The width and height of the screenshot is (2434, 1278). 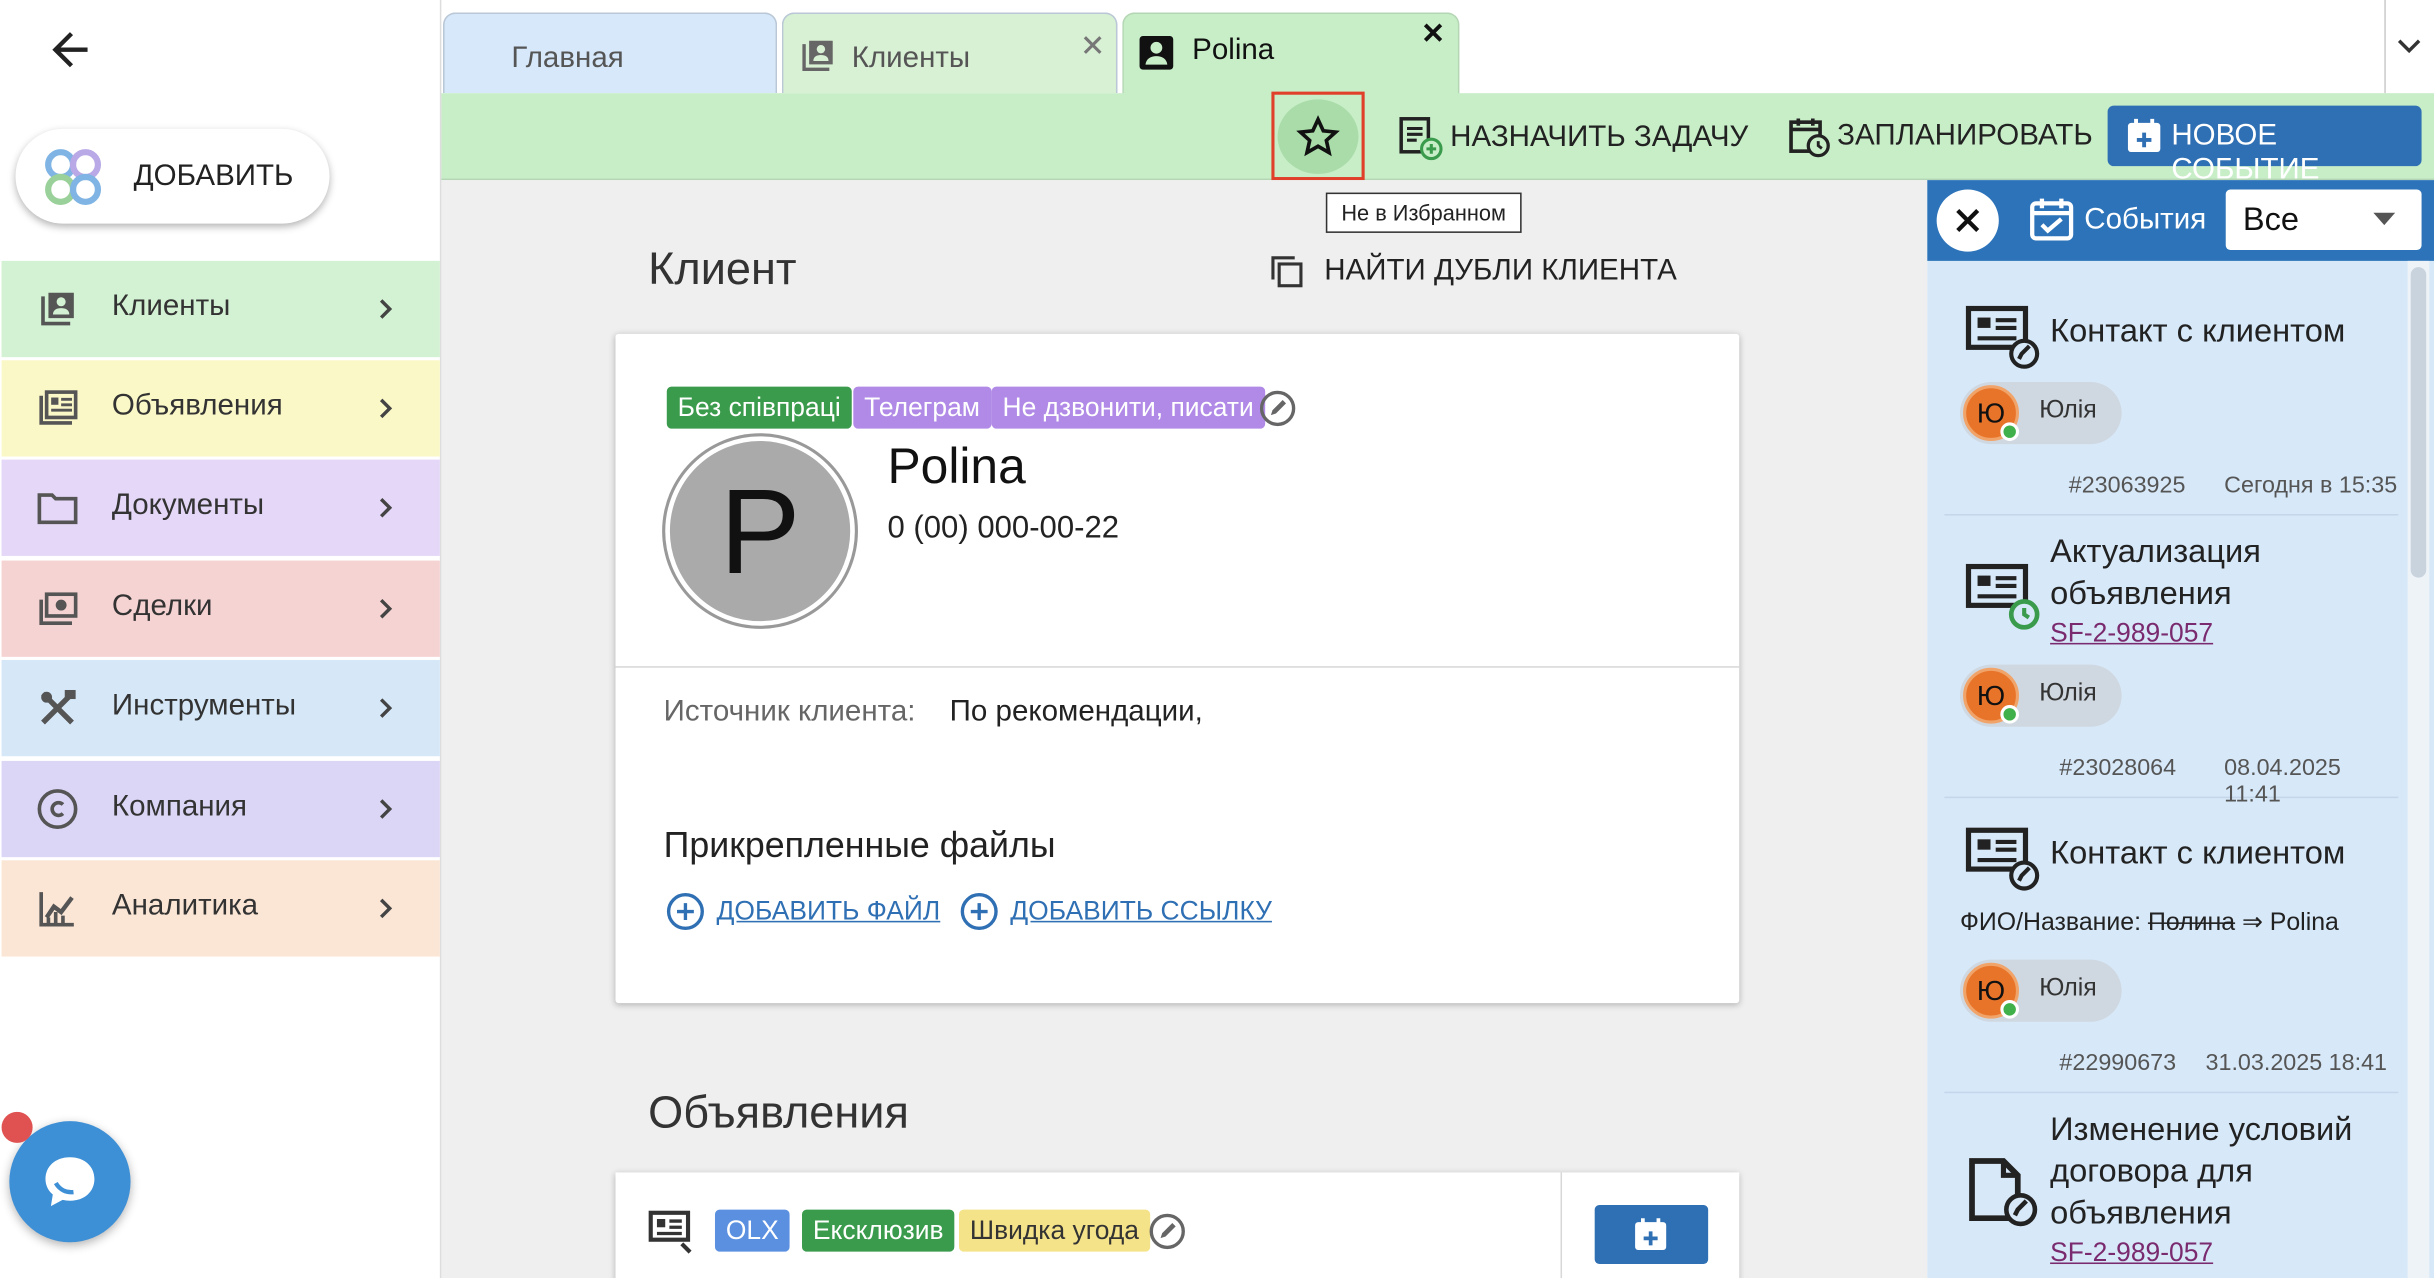 What do you see at coordinates (2003, 1192) in the screenshot?
I see `contract-change-icon` at bounding box center [2003, 1192].